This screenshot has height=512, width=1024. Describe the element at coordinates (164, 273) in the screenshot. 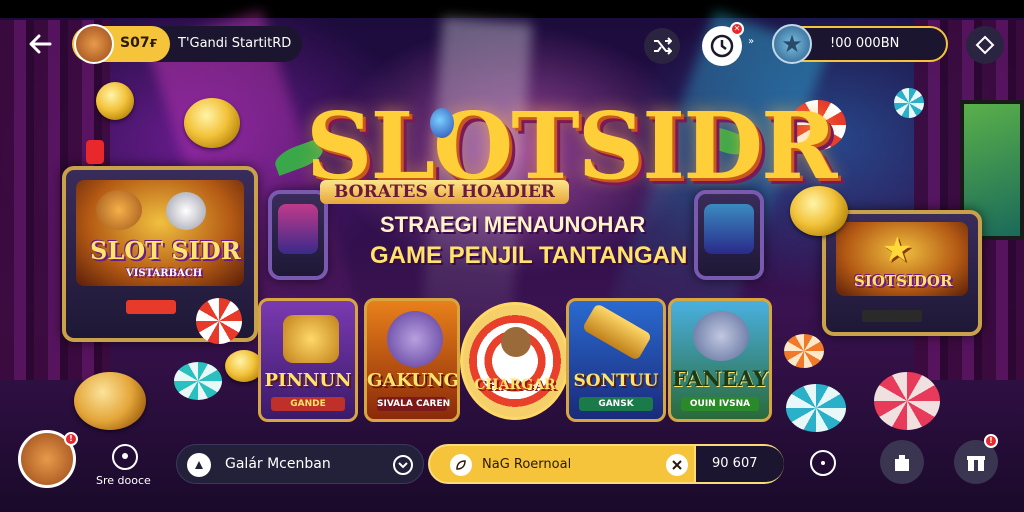

I see `machine-subtitle: VISTARBACH` at that location.